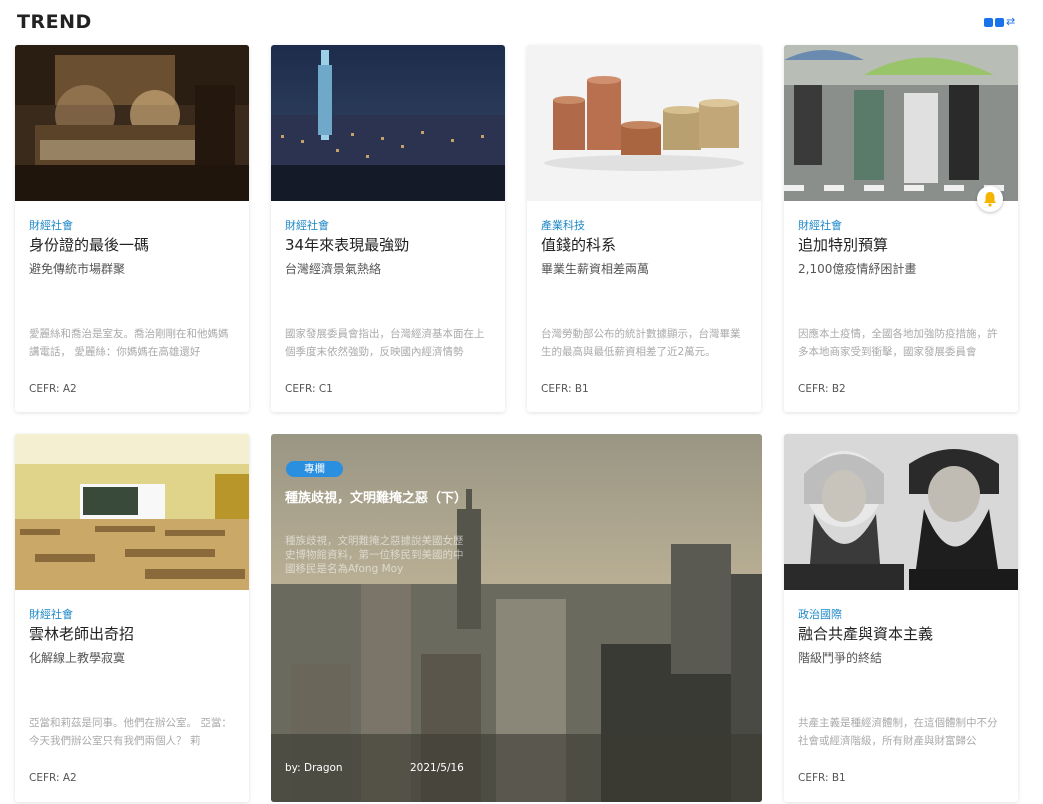 Image resolution: width=1043 pixels, height=804 pixels. I want to click on featured-article-date: 2021/5/16, so click(437, 768).